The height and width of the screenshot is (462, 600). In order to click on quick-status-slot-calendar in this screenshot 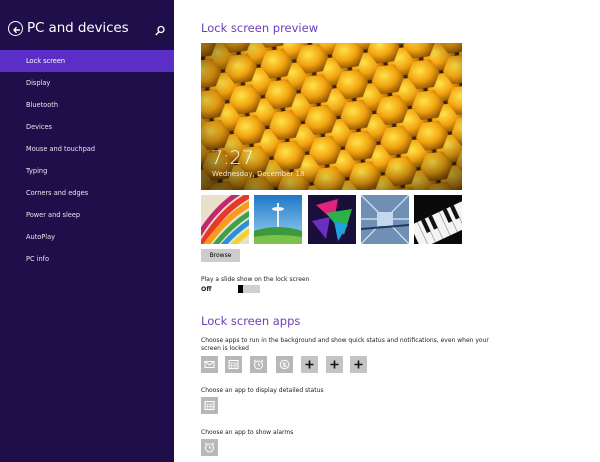, I will do `click(233, 364)`.